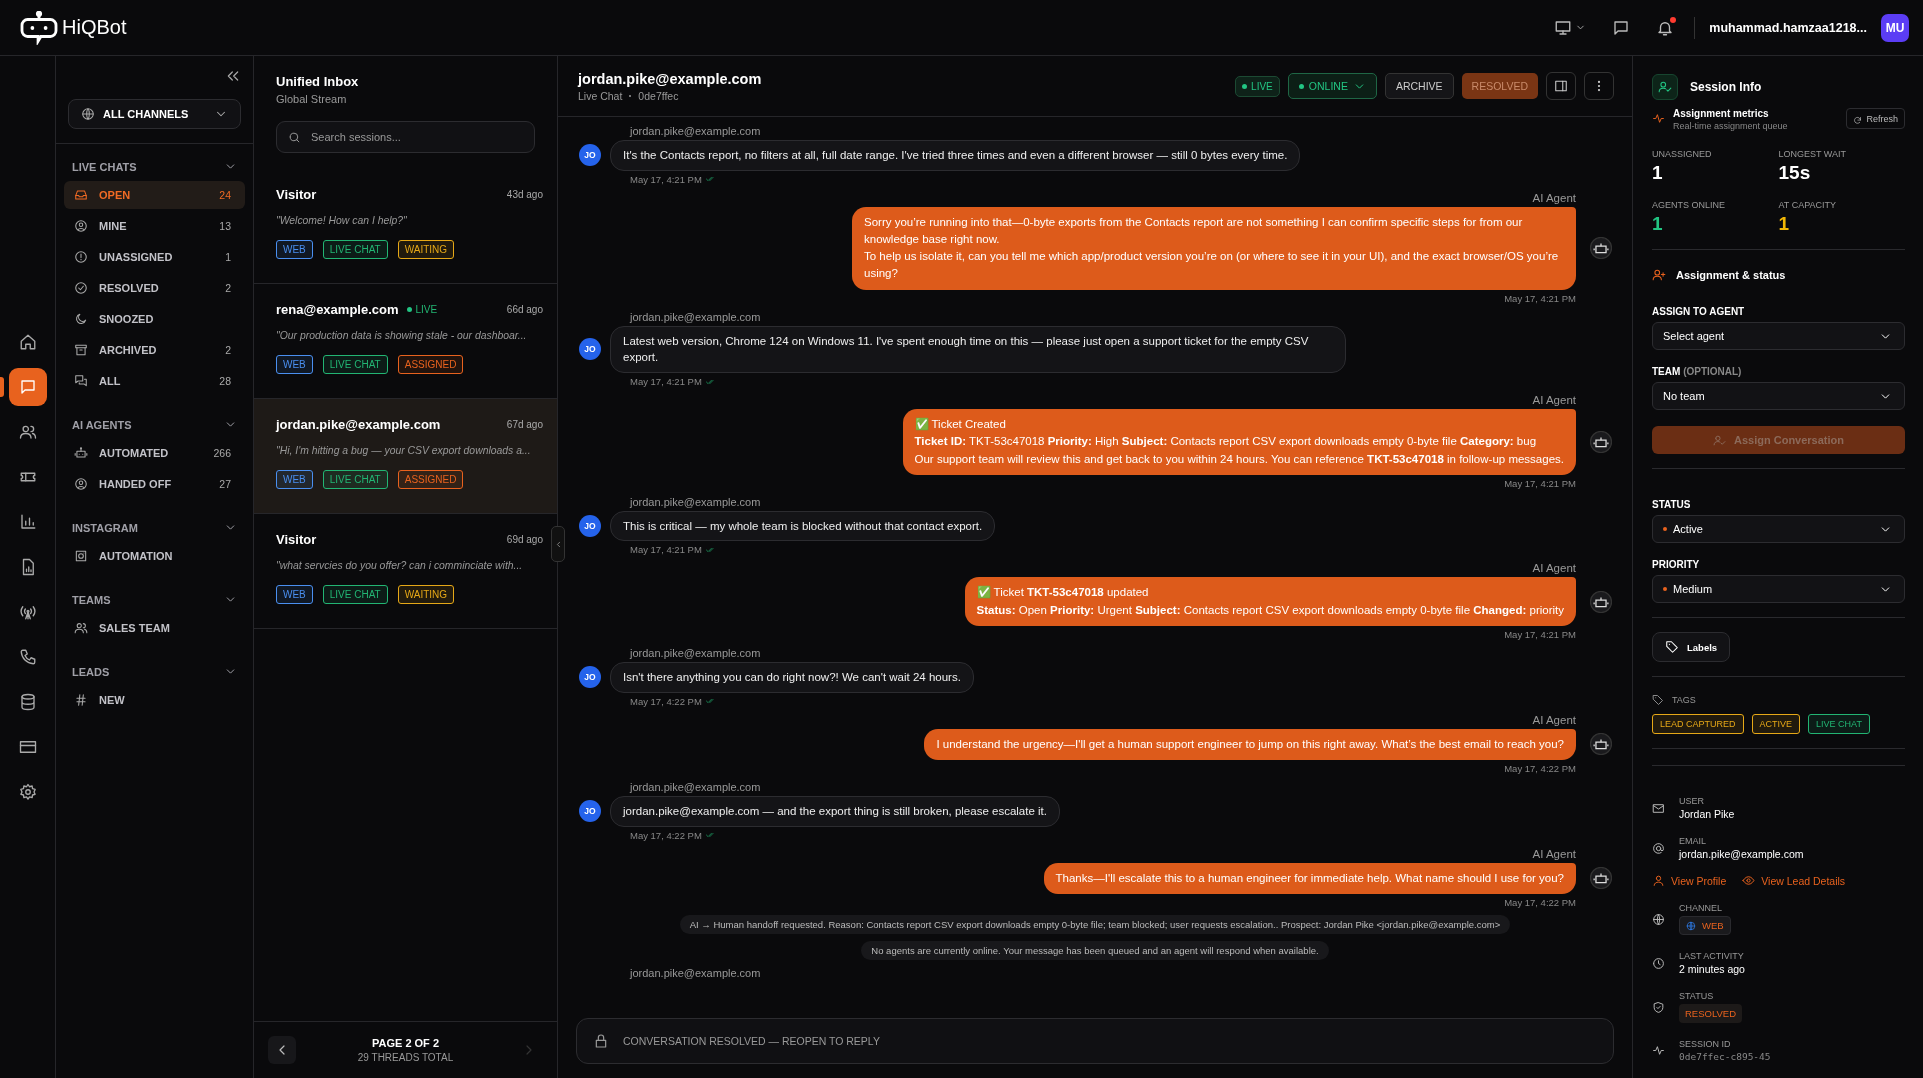 This screenshot has height=1078, width=1923. What do you see at coordinates (1689, 880) in the screenshot?
I see `detail-link: View Profile` at bounding box center [1689, 880].